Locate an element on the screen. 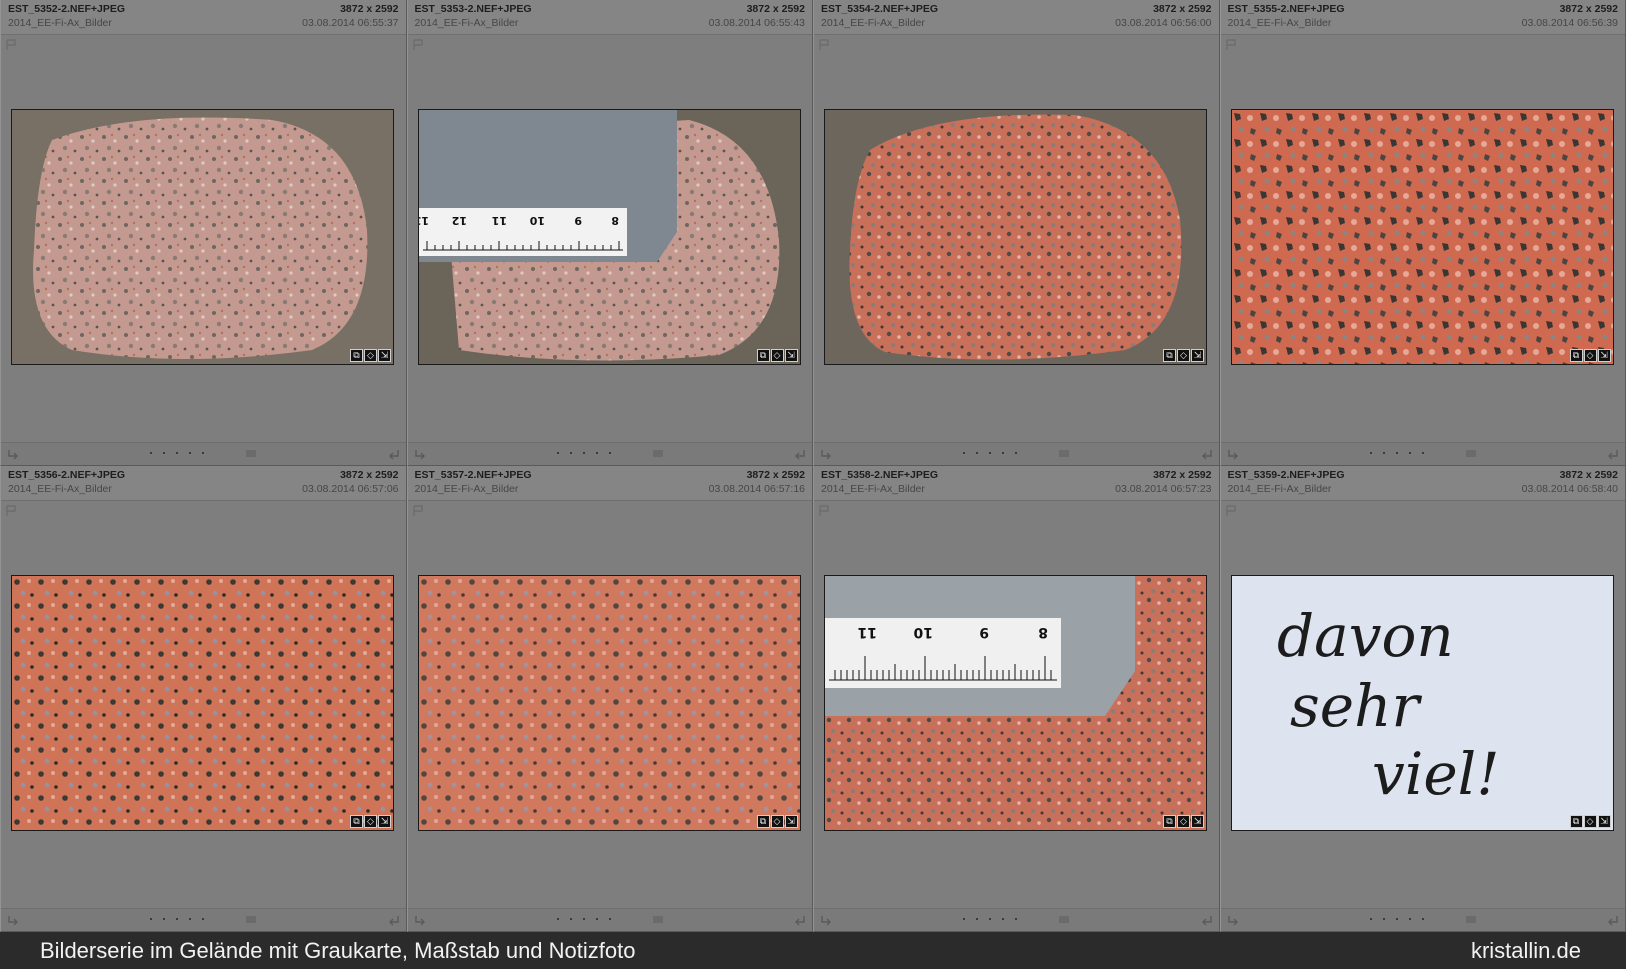 This screenshot has height=969, width=1626. file-name: EST_5355-2.NEF+JPEG is located at coordinates (1286, 9).